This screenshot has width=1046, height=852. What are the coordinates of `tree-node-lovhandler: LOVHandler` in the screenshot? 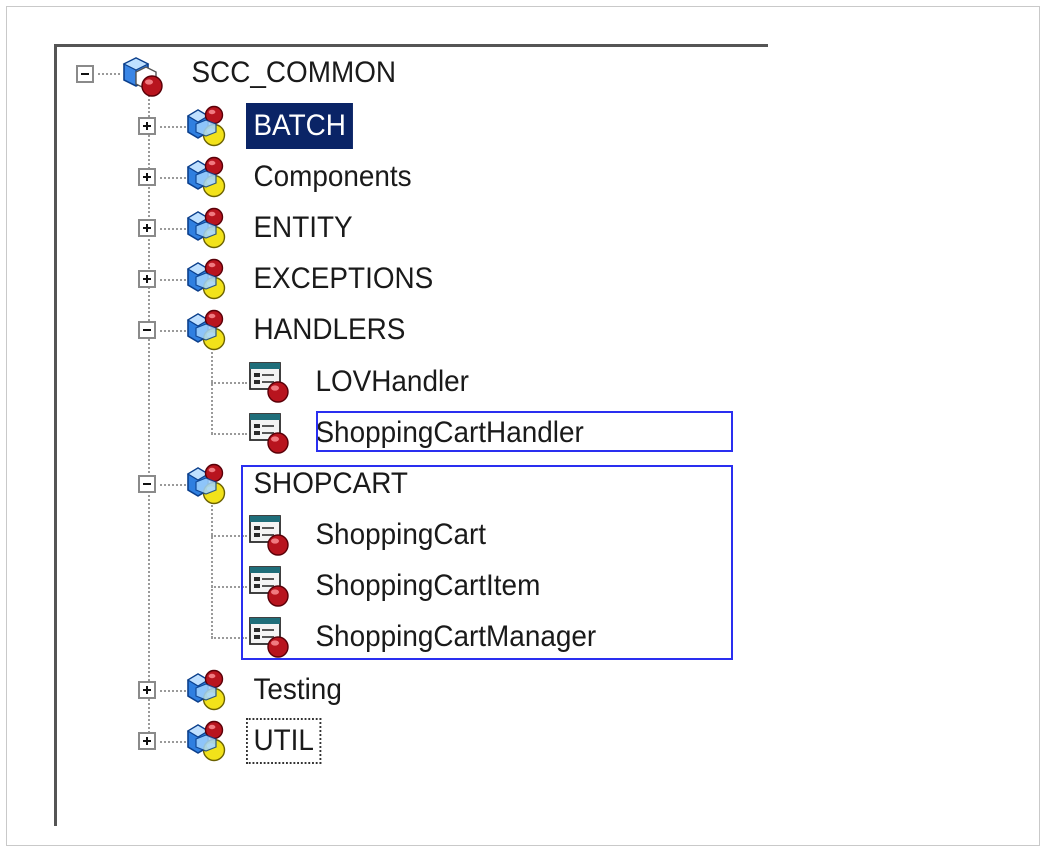 It's located at (392, 382).